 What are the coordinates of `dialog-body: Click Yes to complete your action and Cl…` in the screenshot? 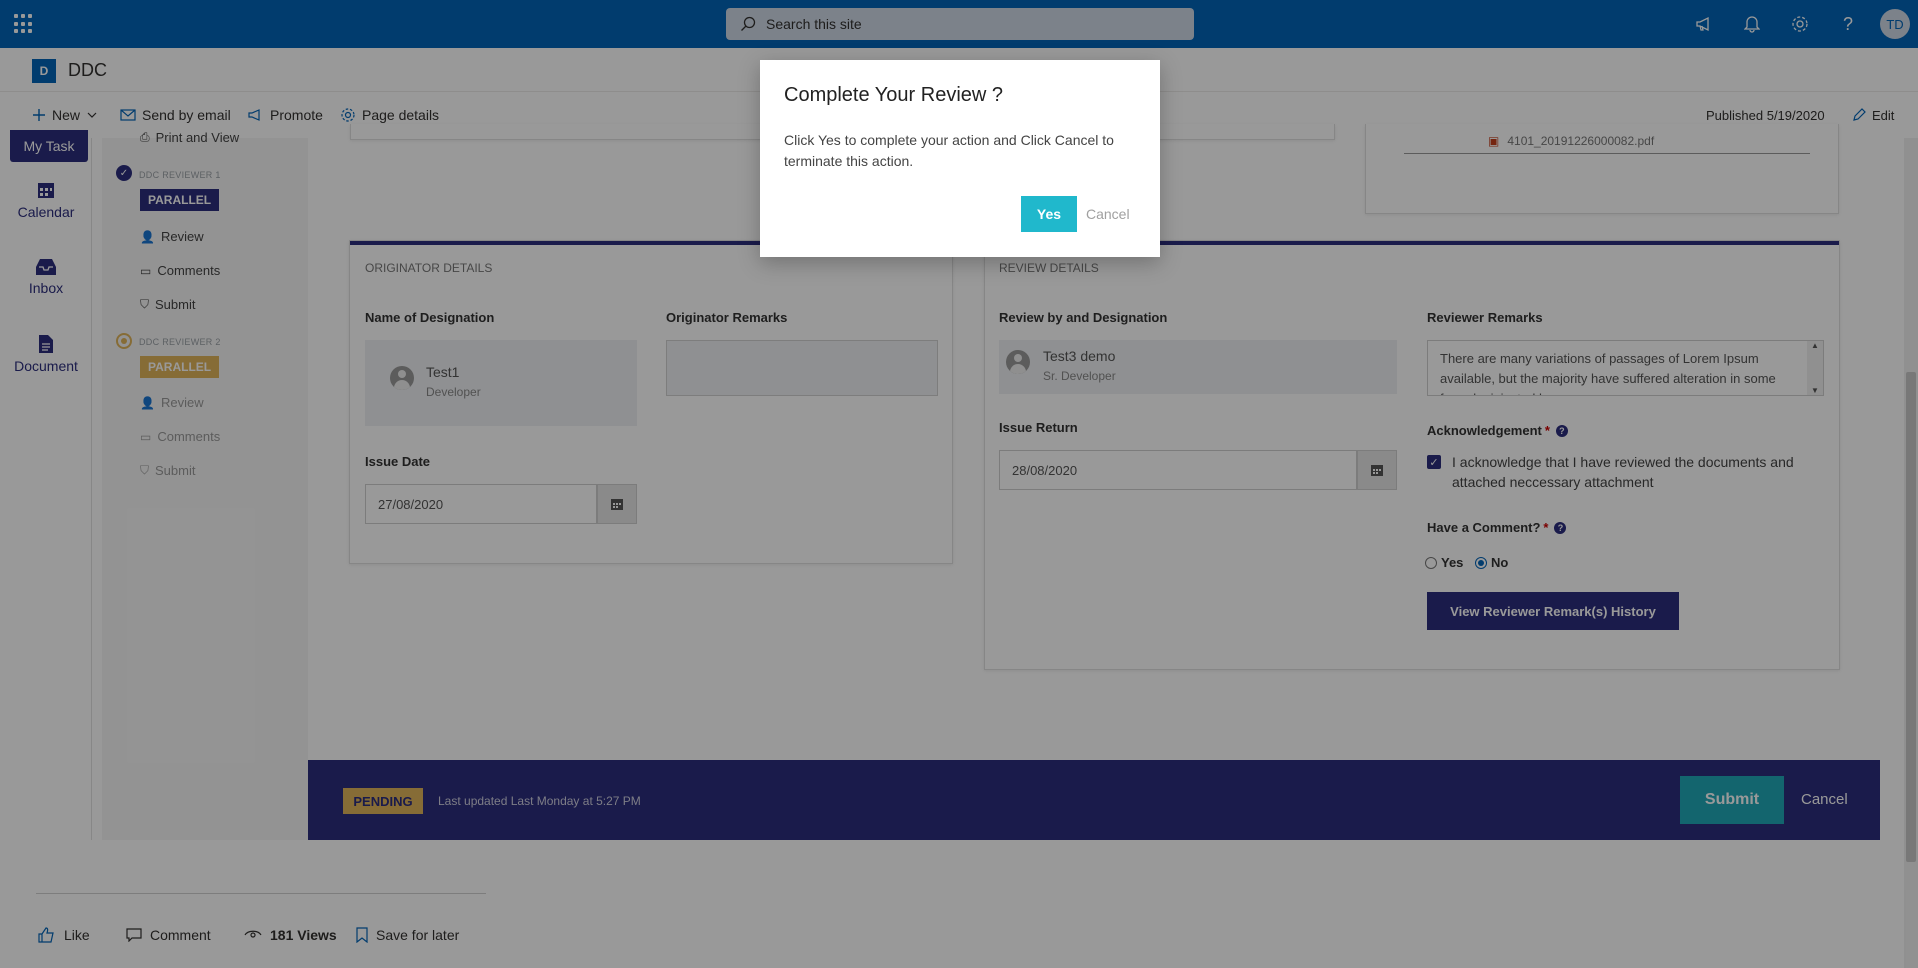 It's located at (949, 150).